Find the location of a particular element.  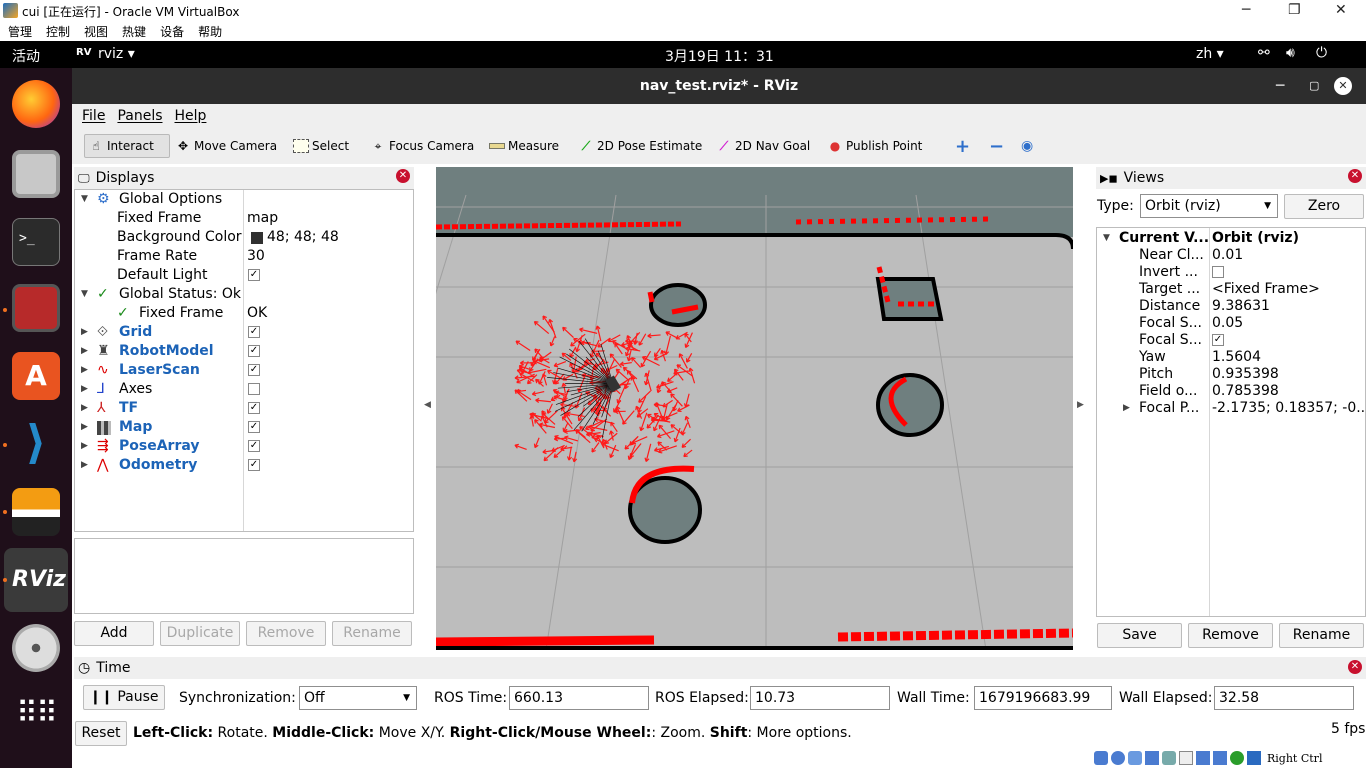

rviz-icon: RViz is located at coordinates (39, 580).